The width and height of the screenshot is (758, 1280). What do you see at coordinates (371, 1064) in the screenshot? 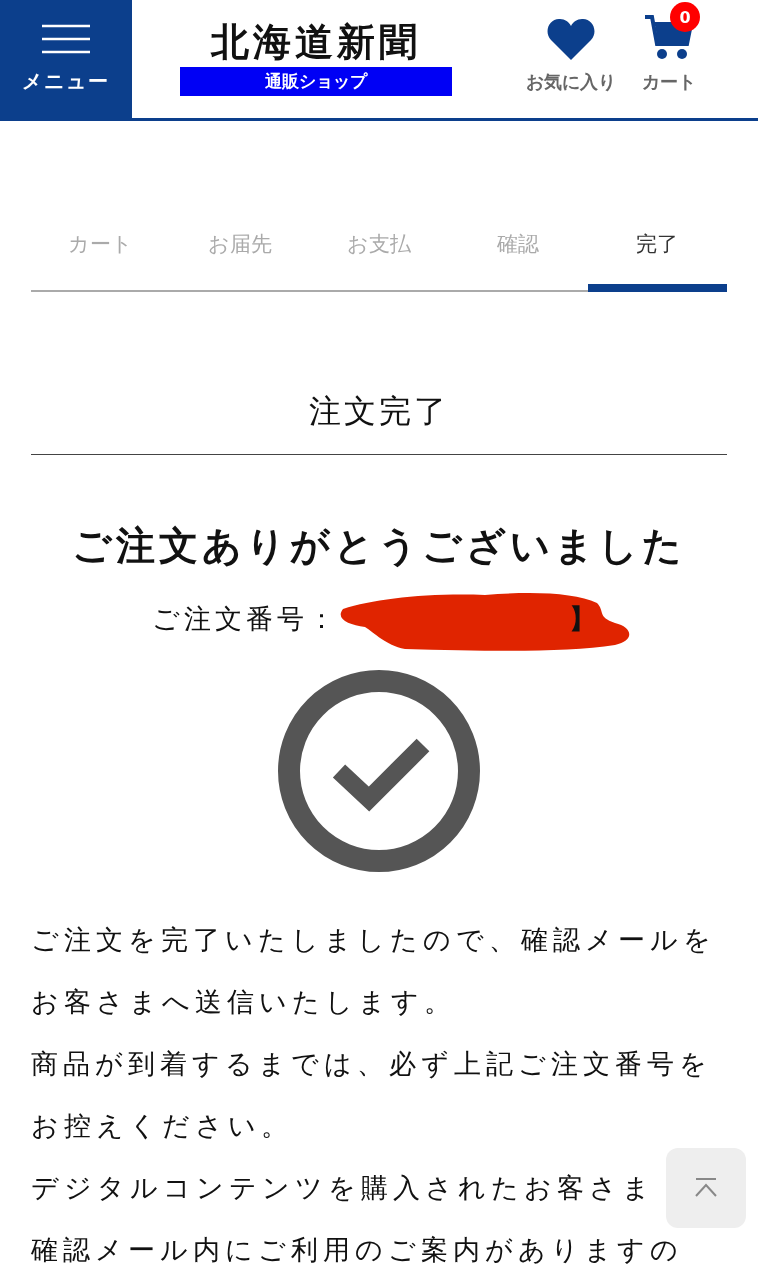
I see `message-text: 商品が到着するまでは、必ず上記ご注文番号を` at bounding box center [371, 1064].